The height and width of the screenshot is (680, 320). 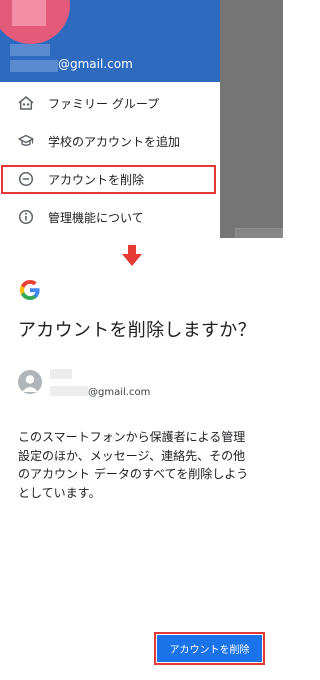 What do you see at coordinates (30, 382) in the screenshot?
I see `account-avatar-icon` at bounding box center [30, 382].